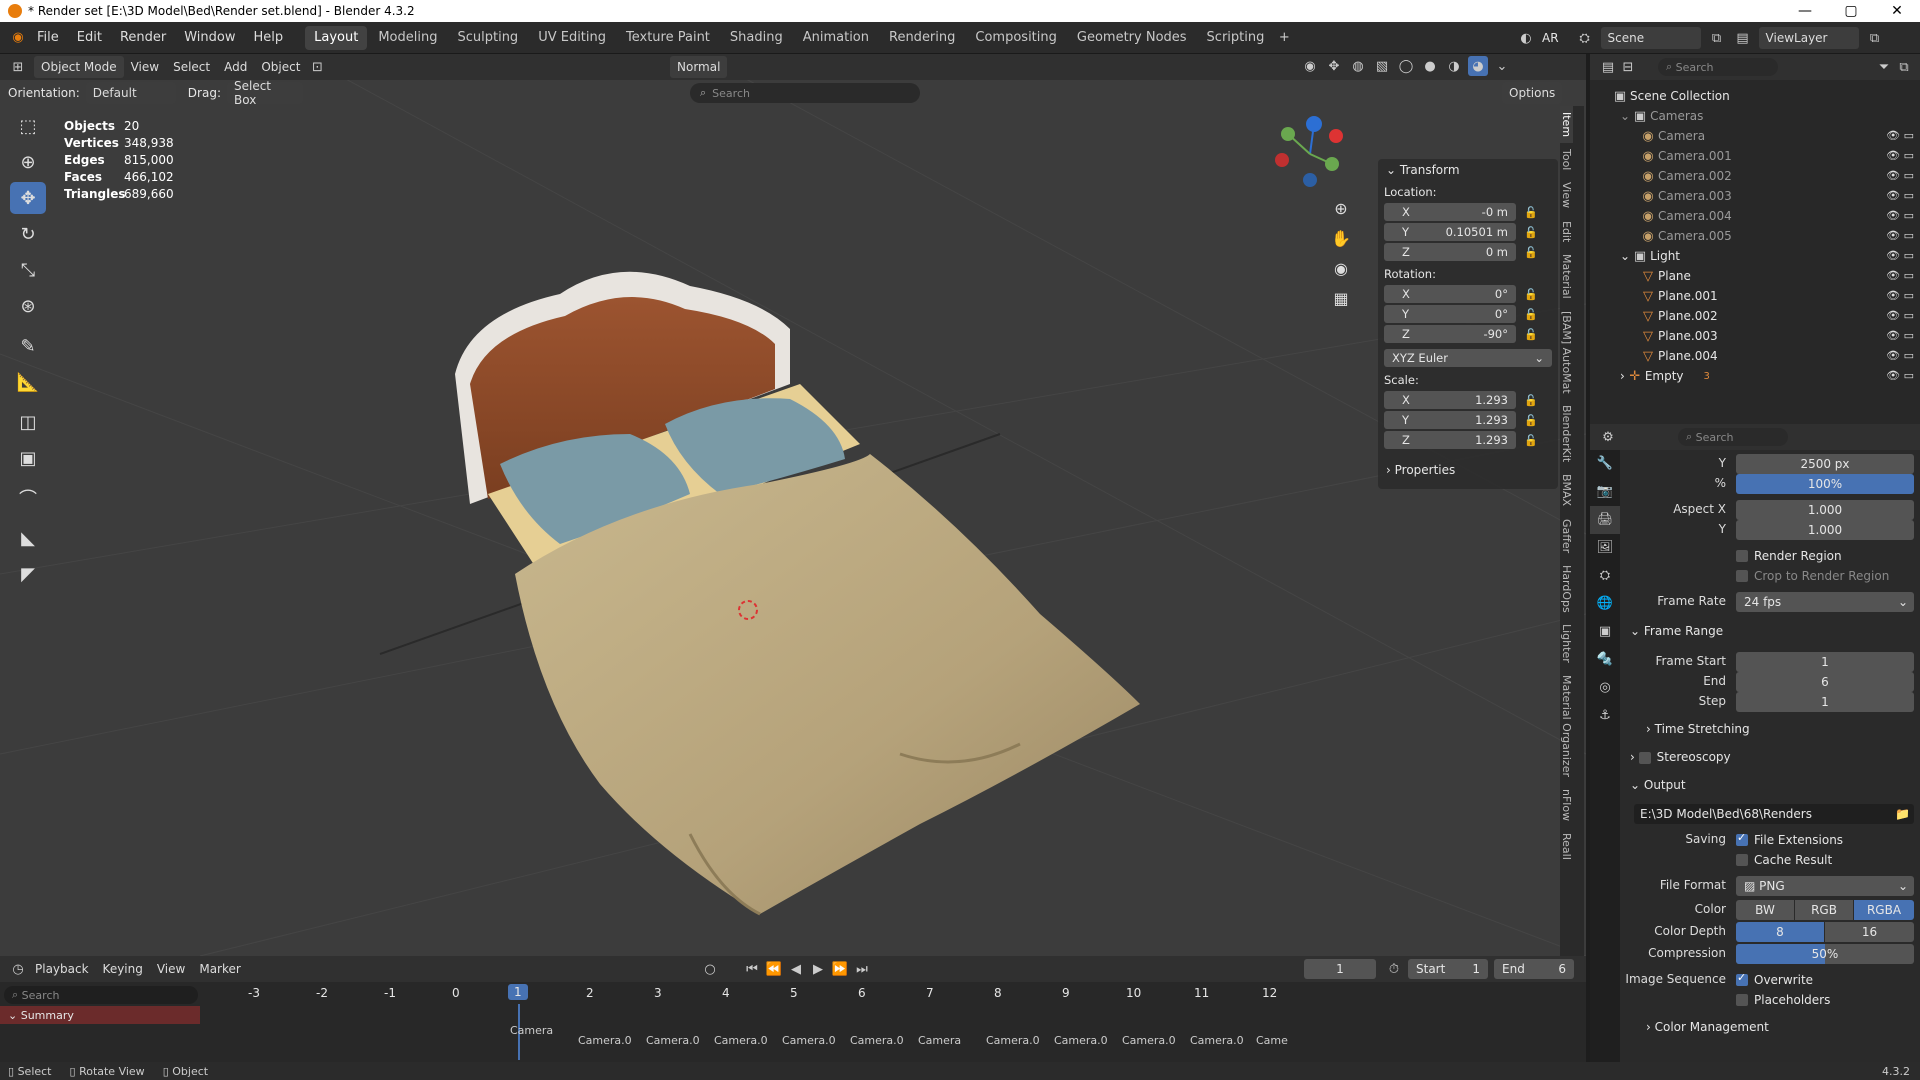 The height and width of the screenshot is (1080, 1920). Describe the element at coordinates (862, 969) in the screenshot. I see `jump-end-icon: ⏭` at that location.